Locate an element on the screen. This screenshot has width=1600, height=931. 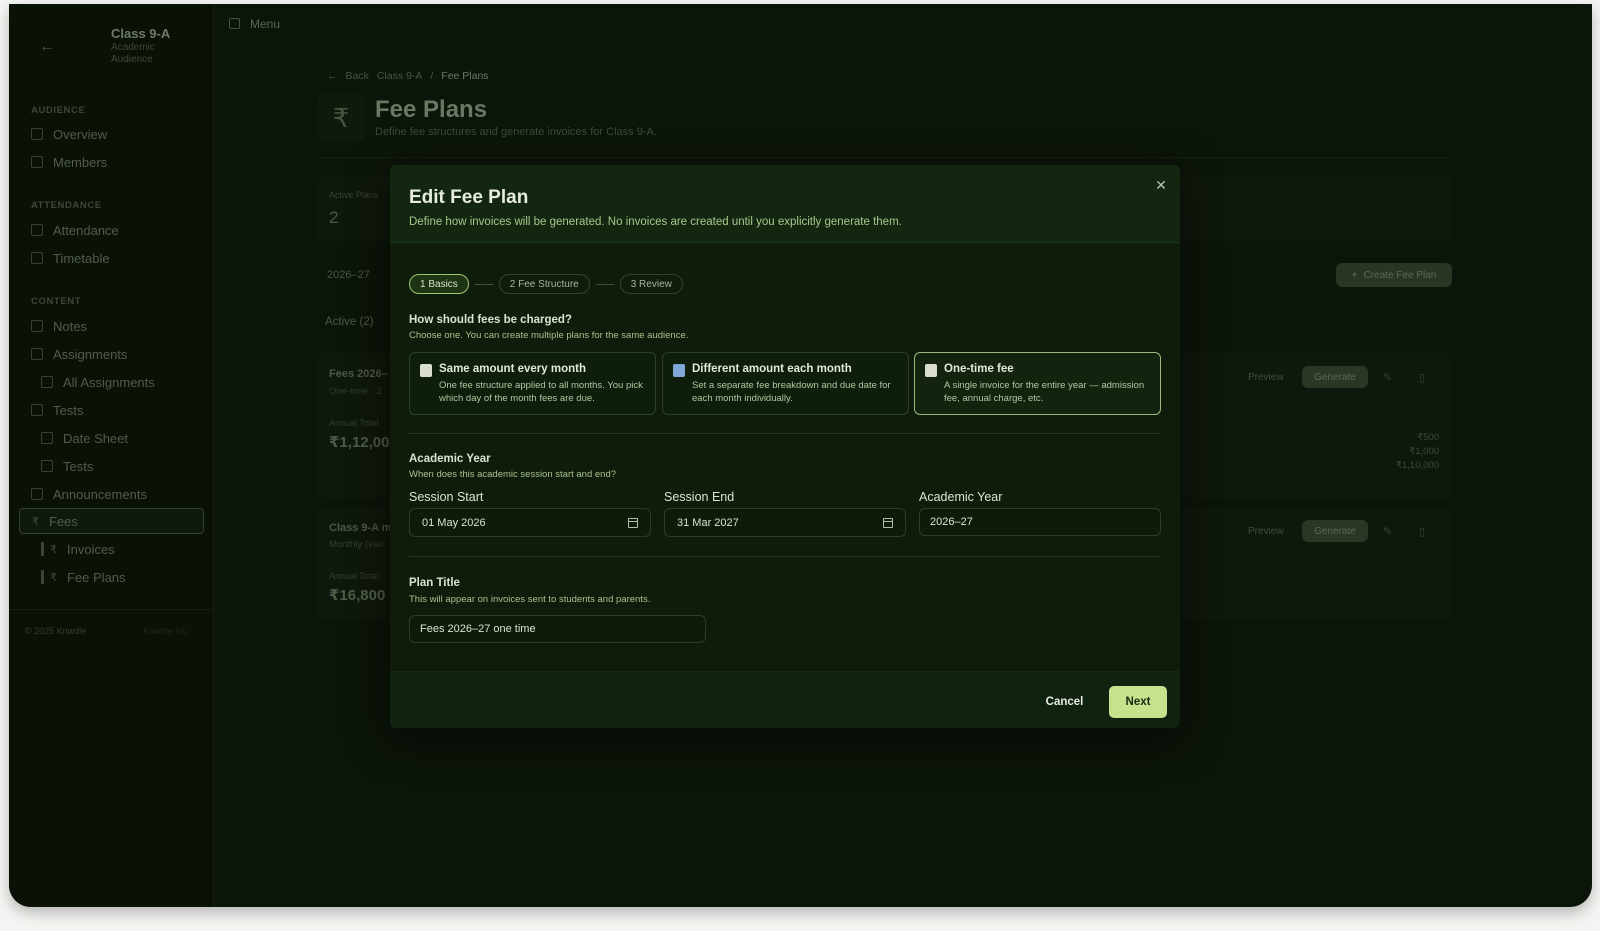
sidebar-item-fees: ₹ Fees is located at coordinates (111, 521).